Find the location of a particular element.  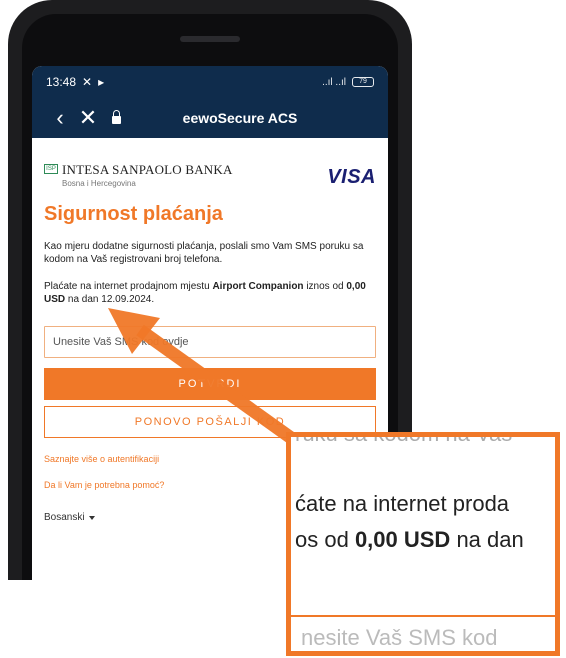

zoom-line-2: os od 0,00 USD na dan is located at coordinates (409, 540).